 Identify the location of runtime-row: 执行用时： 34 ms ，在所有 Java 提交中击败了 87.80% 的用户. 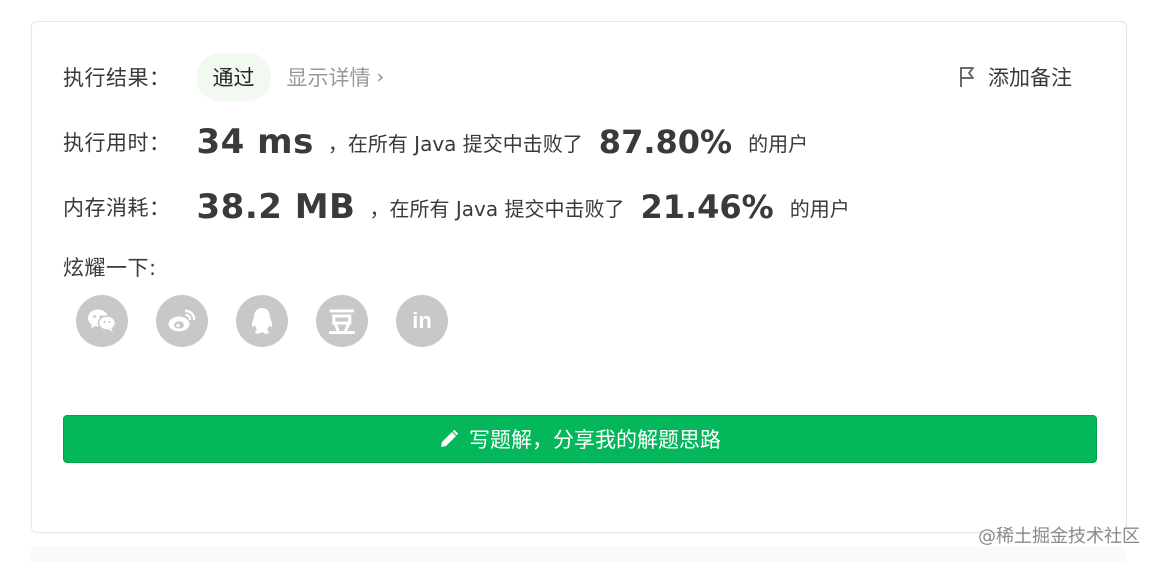
(435, 142).